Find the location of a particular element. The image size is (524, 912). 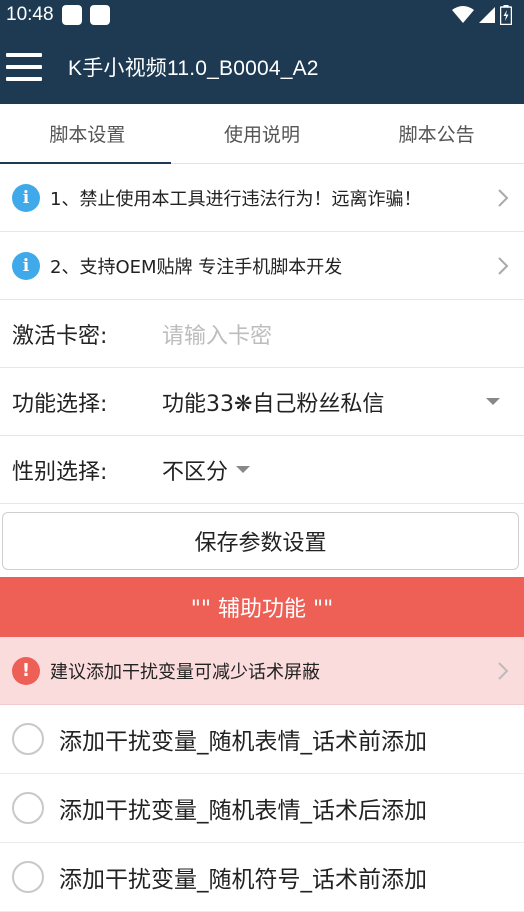

battery-icon is located at coordinates (506, 15).